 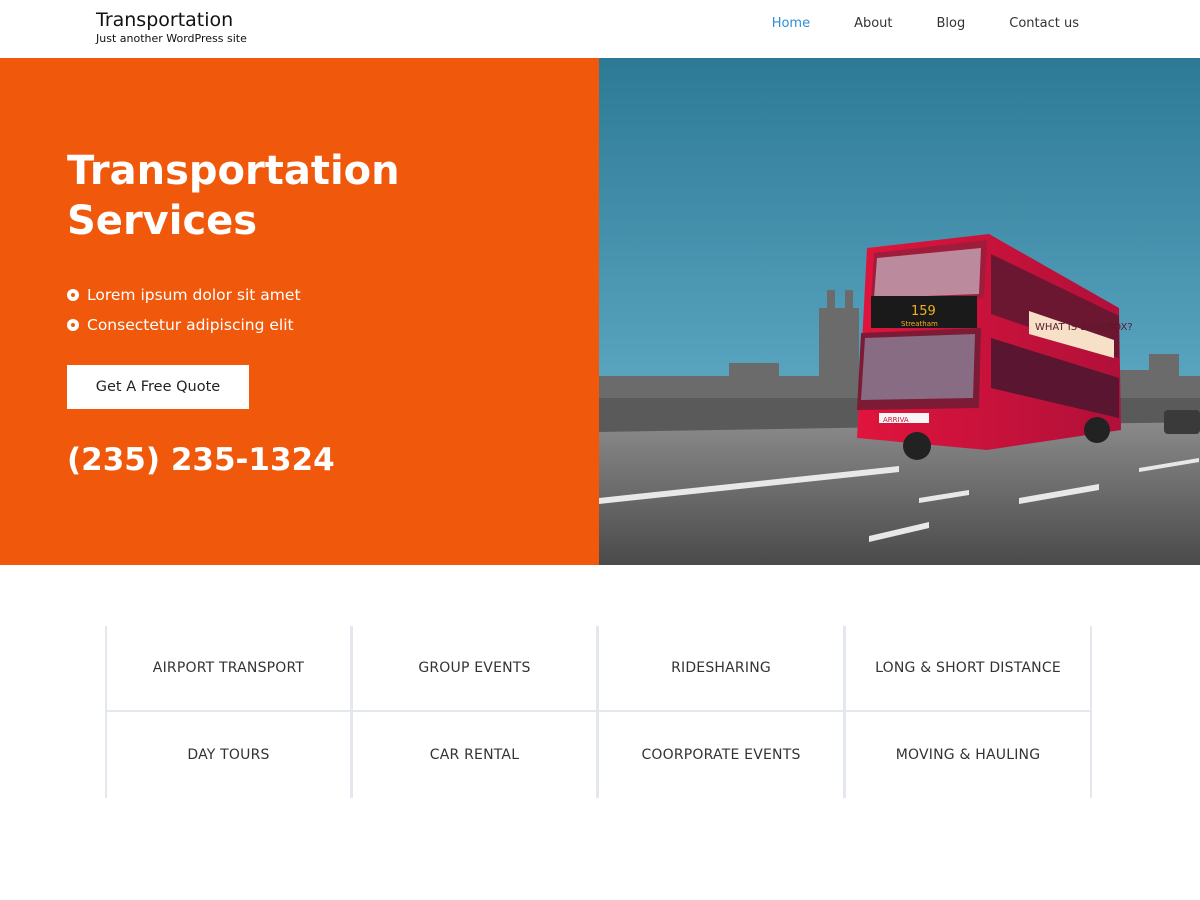 I want to click on get-quote-button: Get A Free Quote, so click(x=158, y=387).